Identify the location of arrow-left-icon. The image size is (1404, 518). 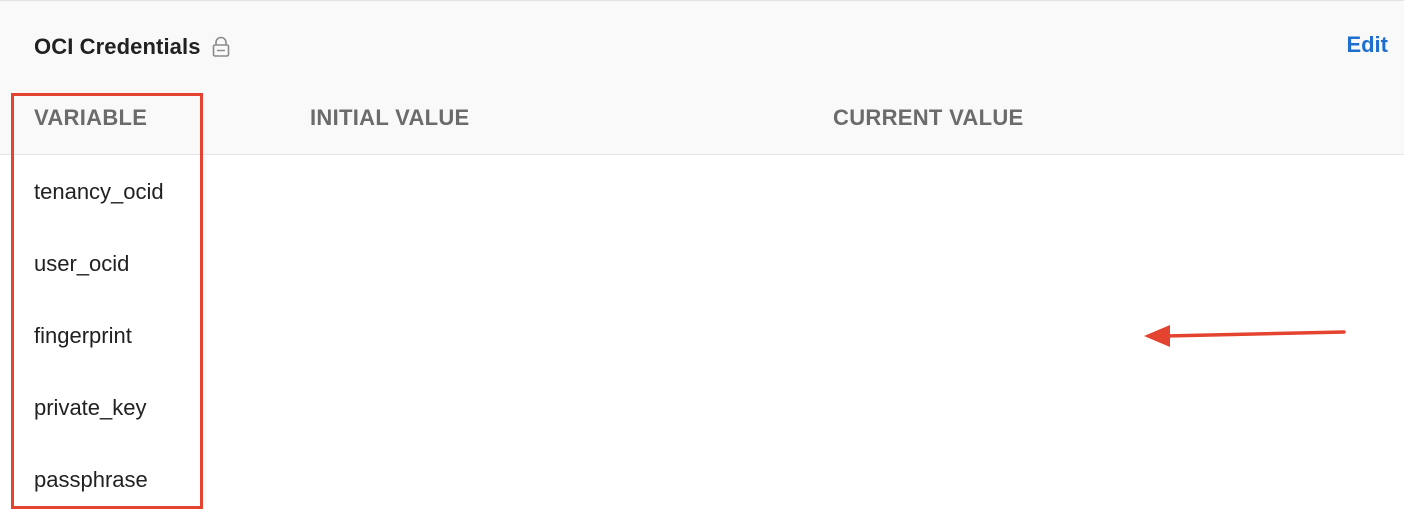
(1245, 336).